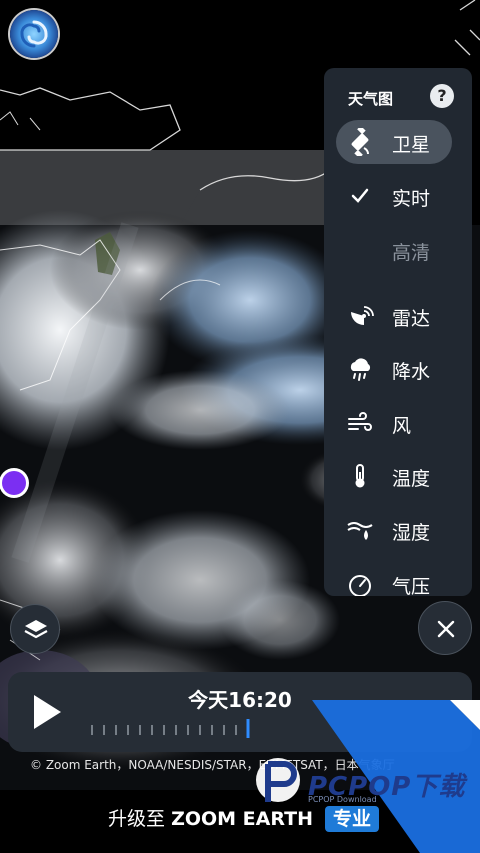 Image resolution: width=480 pixels, height=853 pixels. What do you see at coordinates (411, 319) in the screenshot?
I see `layer-radar-label: 雷达` at bounding box center [411, 319].